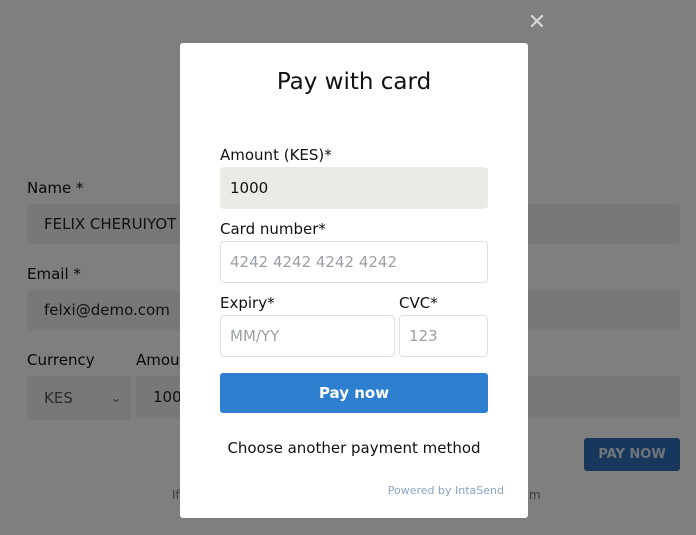 Image resolution: width=696 pixels, height=535 pixels. What do you see at coordinates (443, 336) in the screenshot?
I see `cvc-input: 123` at bounding box center [443, 336].